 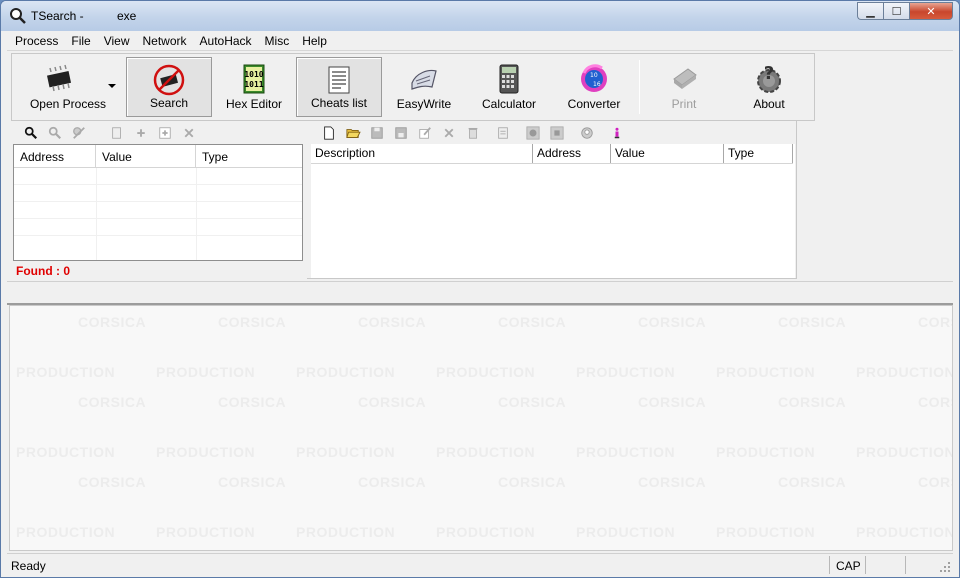 What do you see at coordinates (480, 564) in the screenshot?
I see `status-bar: Ready CAP` at bounding box center [480, 564].